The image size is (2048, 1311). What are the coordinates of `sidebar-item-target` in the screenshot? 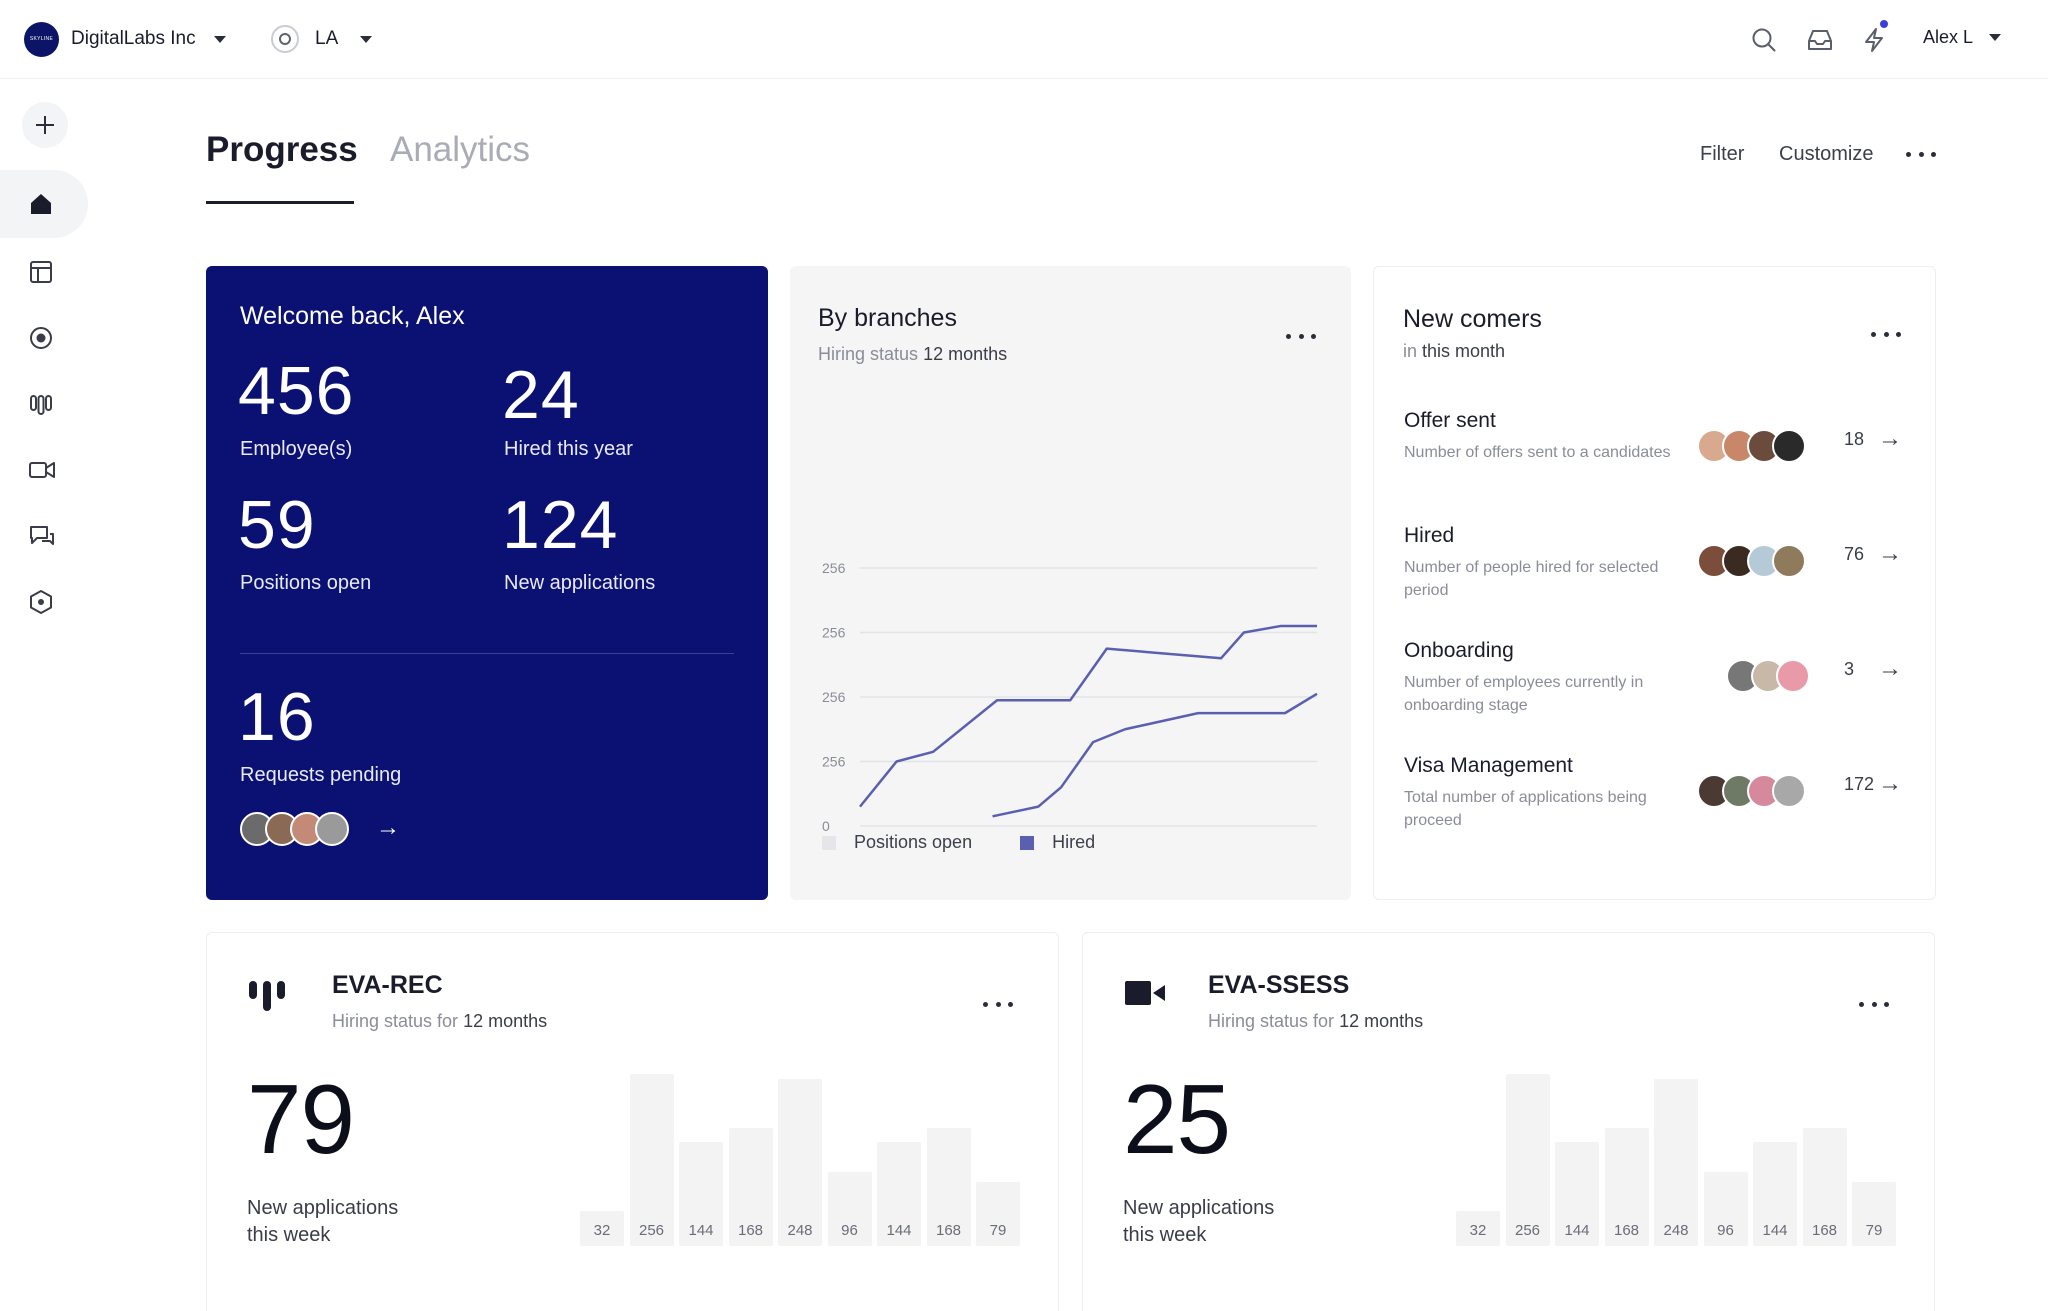 It's located at (44, 338).